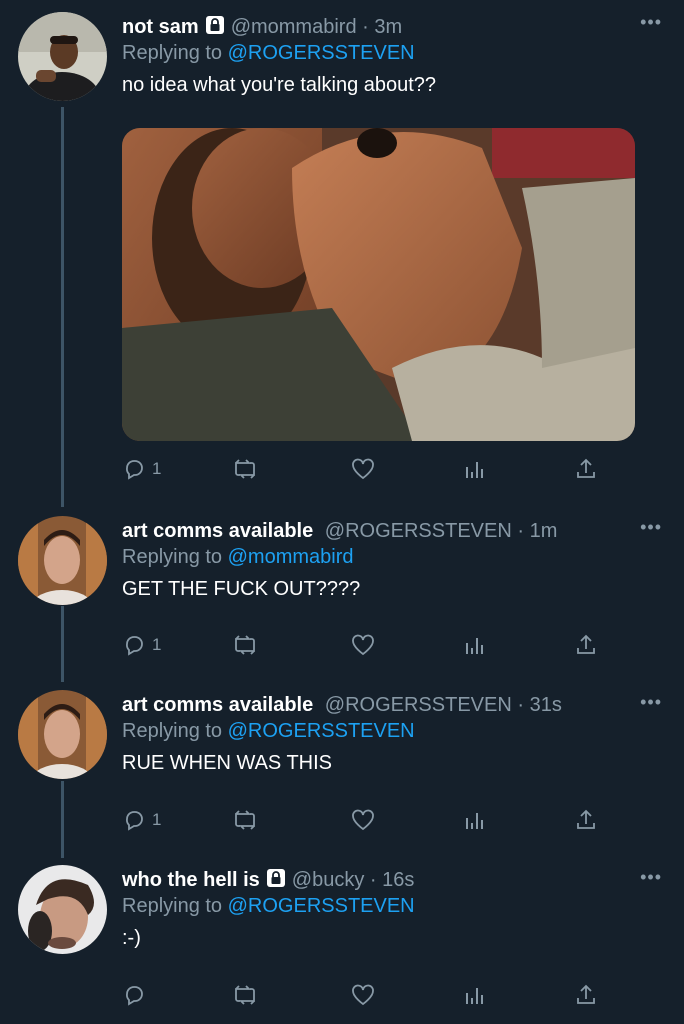 The height and width of the screenshot is (1024, 684). I want to click on tweet-actions, so click(367, 995).